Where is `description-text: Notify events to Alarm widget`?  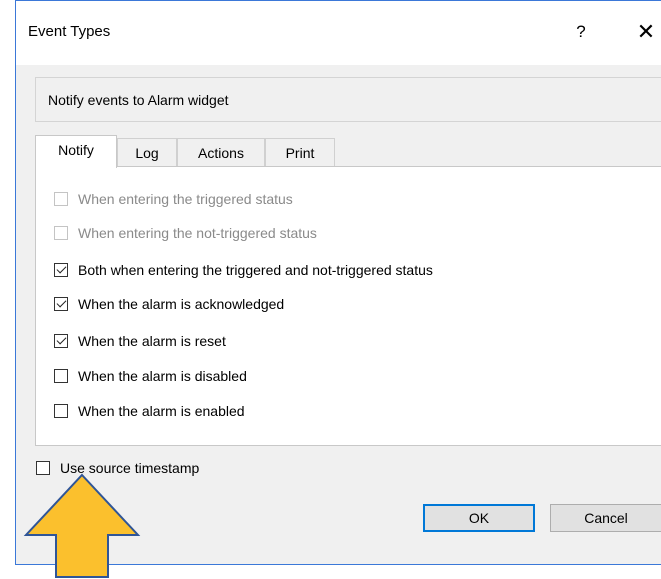
description-text: Notify events to Alarm widget is located at coordinates (138, 100).